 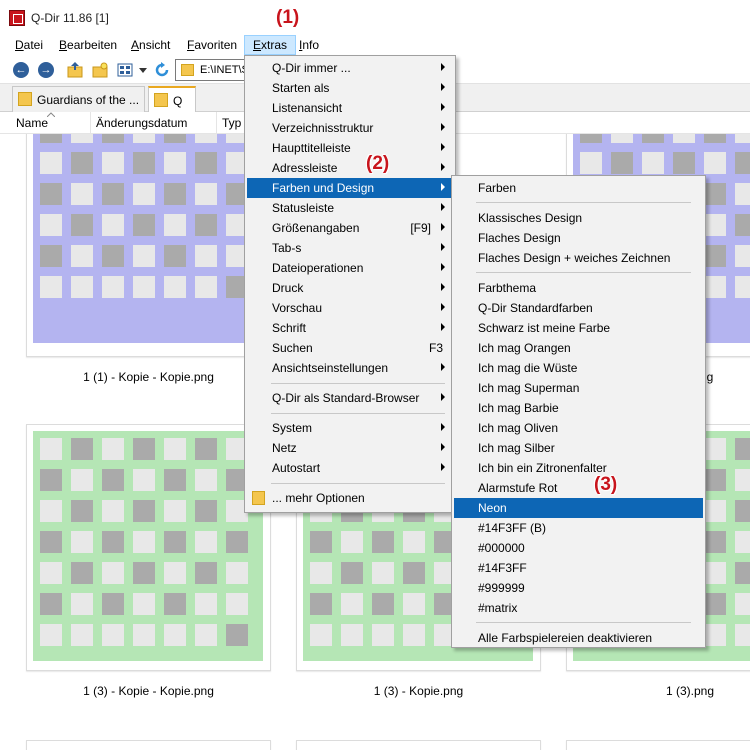 I want to click on title-bar: Q-Dir 11.86 [1], so click(x=375, y=16).